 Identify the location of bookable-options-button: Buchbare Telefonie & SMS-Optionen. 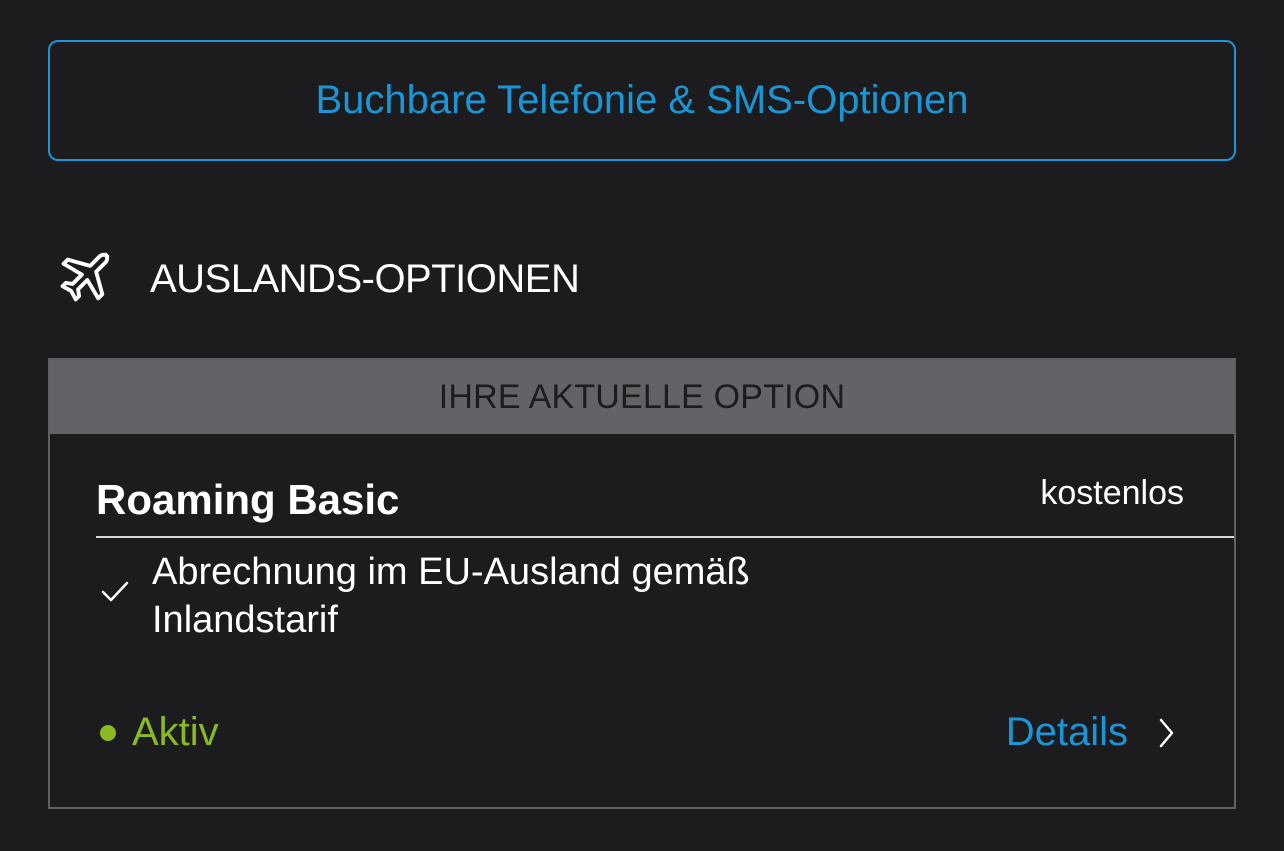
(642, 100).